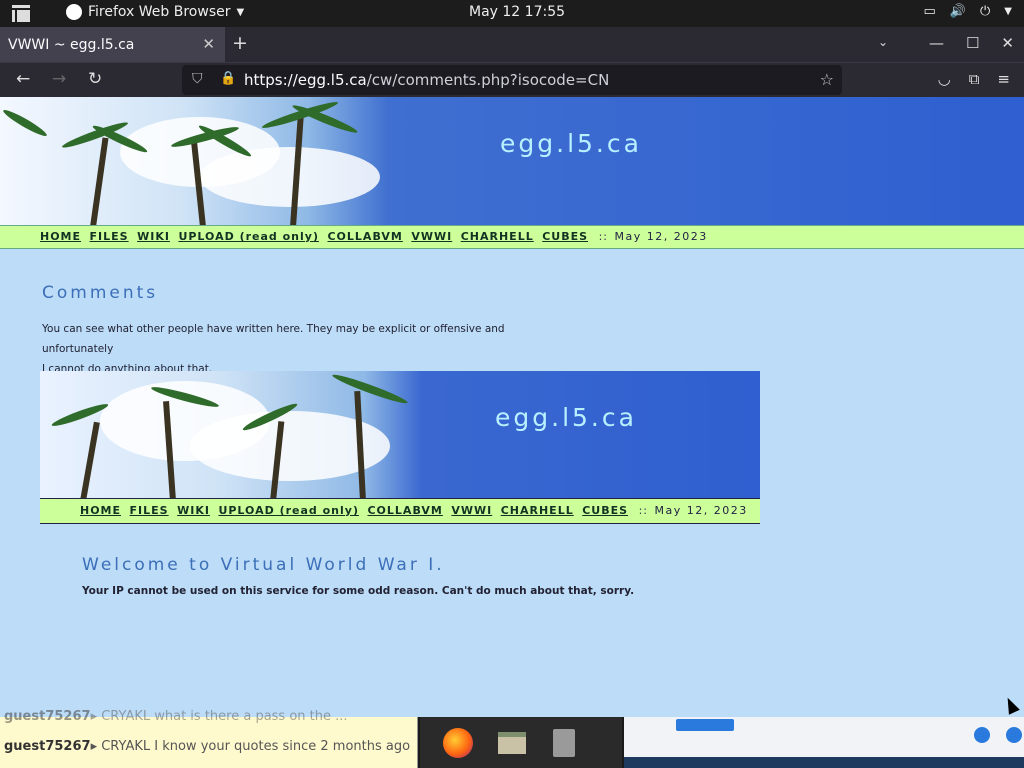 This screenshot has height=768, width=1024. I want to click on trash-icon, so click(564, 743).